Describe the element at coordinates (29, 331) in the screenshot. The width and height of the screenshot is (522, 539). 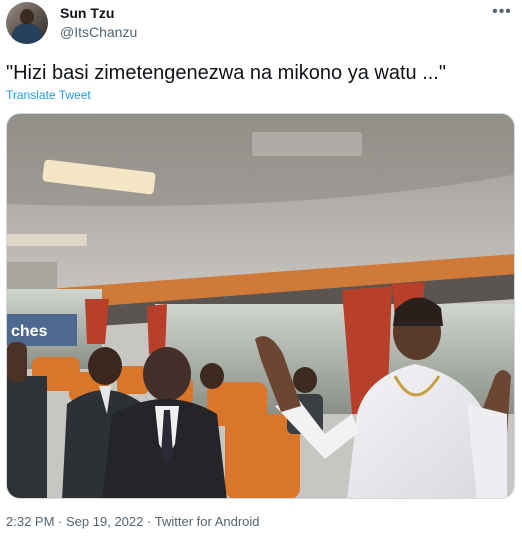
I see `shop-sign-text: ches` at that location.